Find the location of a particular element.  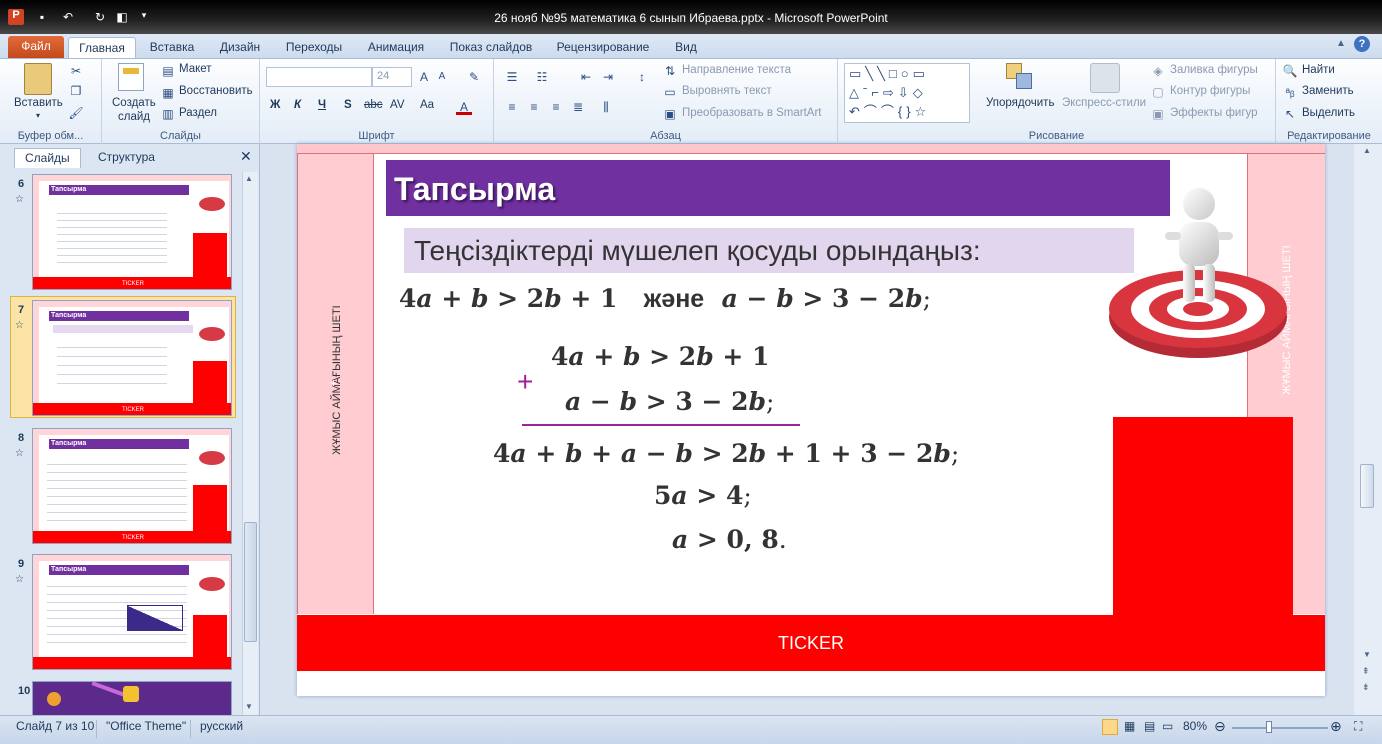

new-slide-icon is located at coordinates (131, 77).